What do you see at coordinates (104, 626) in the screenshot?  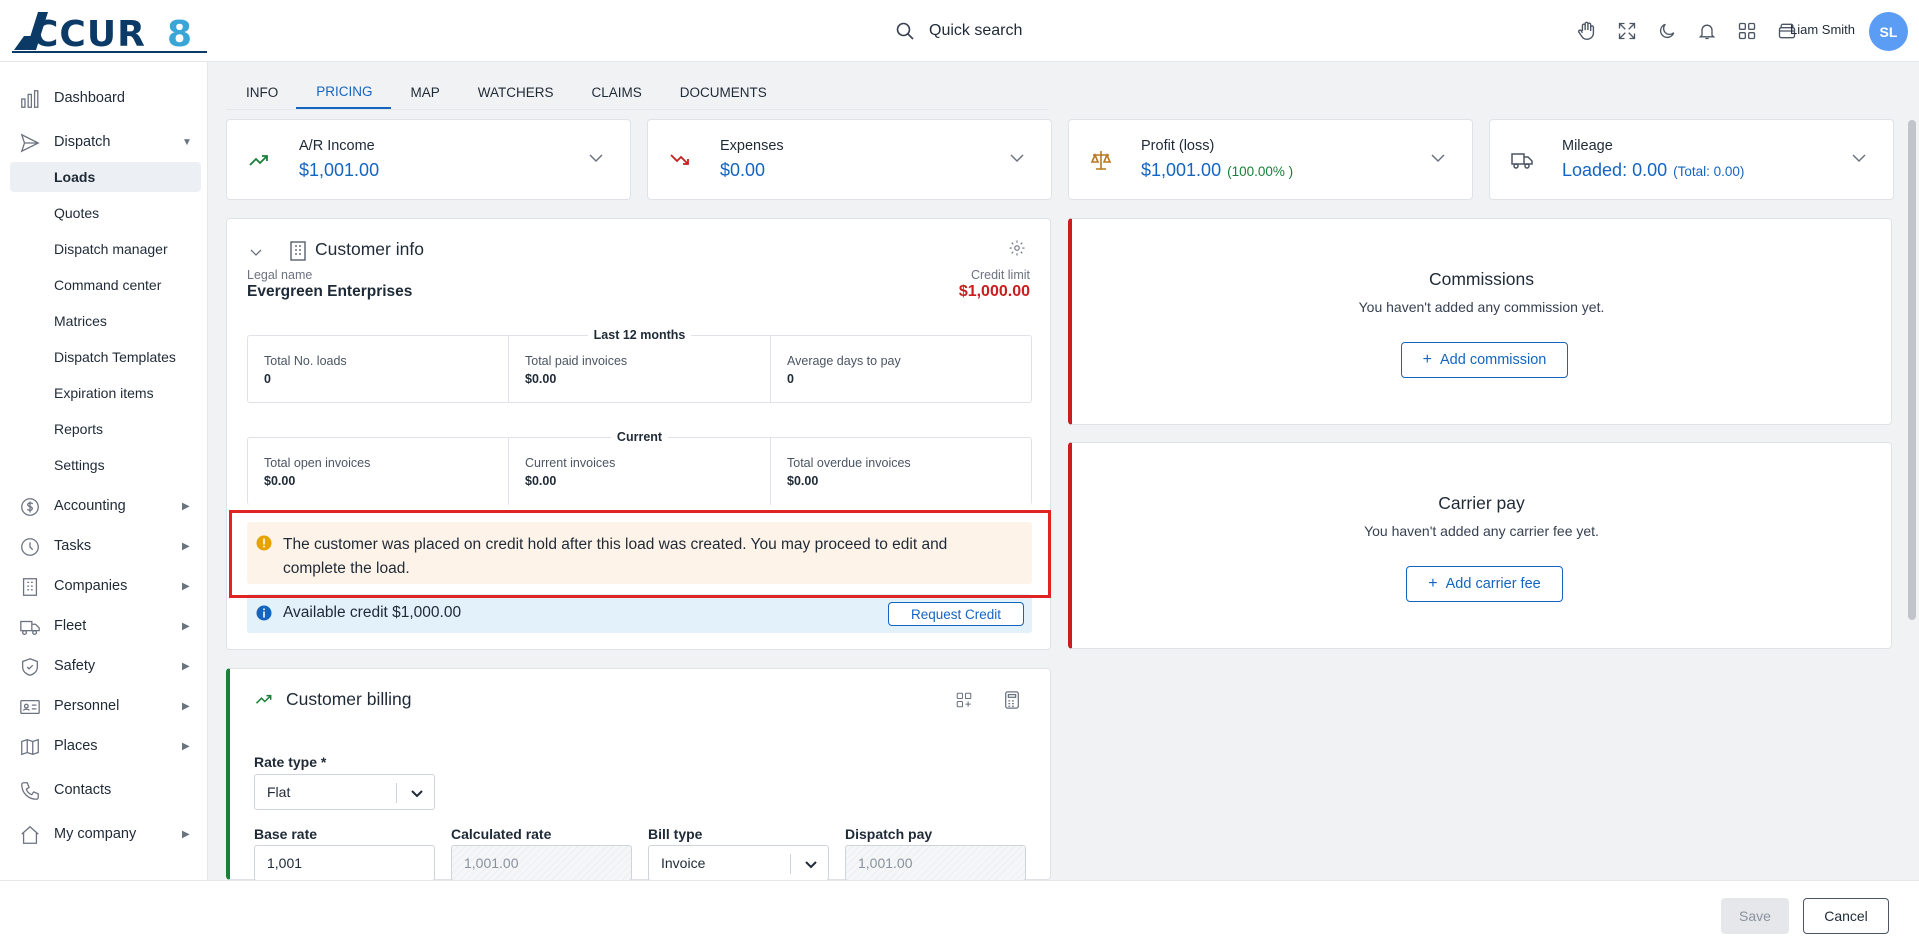 I see `sidebar-item-fleet: Fleet ▶` at bounding box center [104, 626].